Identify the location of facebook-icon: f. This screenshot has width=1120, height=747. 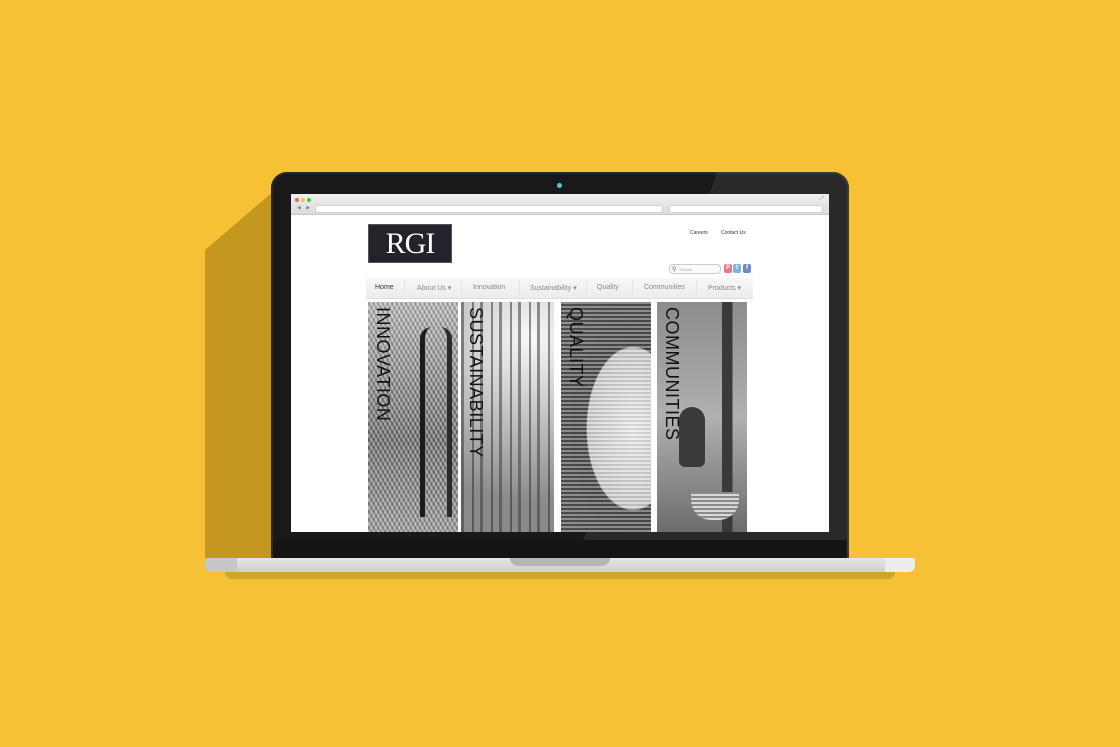
(747, 268).